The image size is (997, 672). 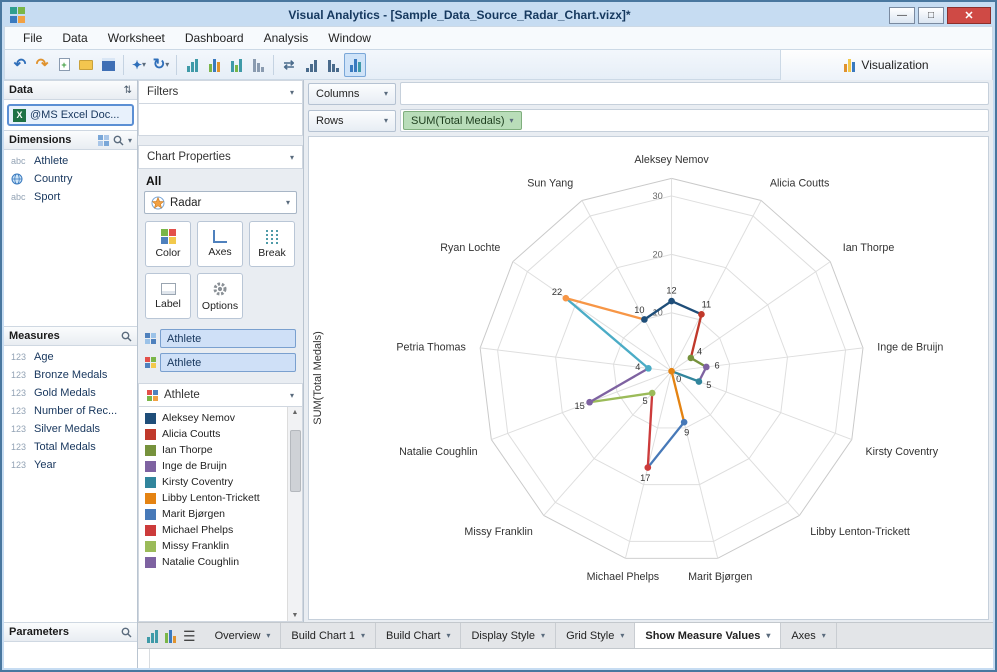 What do you see at coordinates (931, 15) in the screenshot?
I see `maximize-button: □` at bounding box center [931, 15].